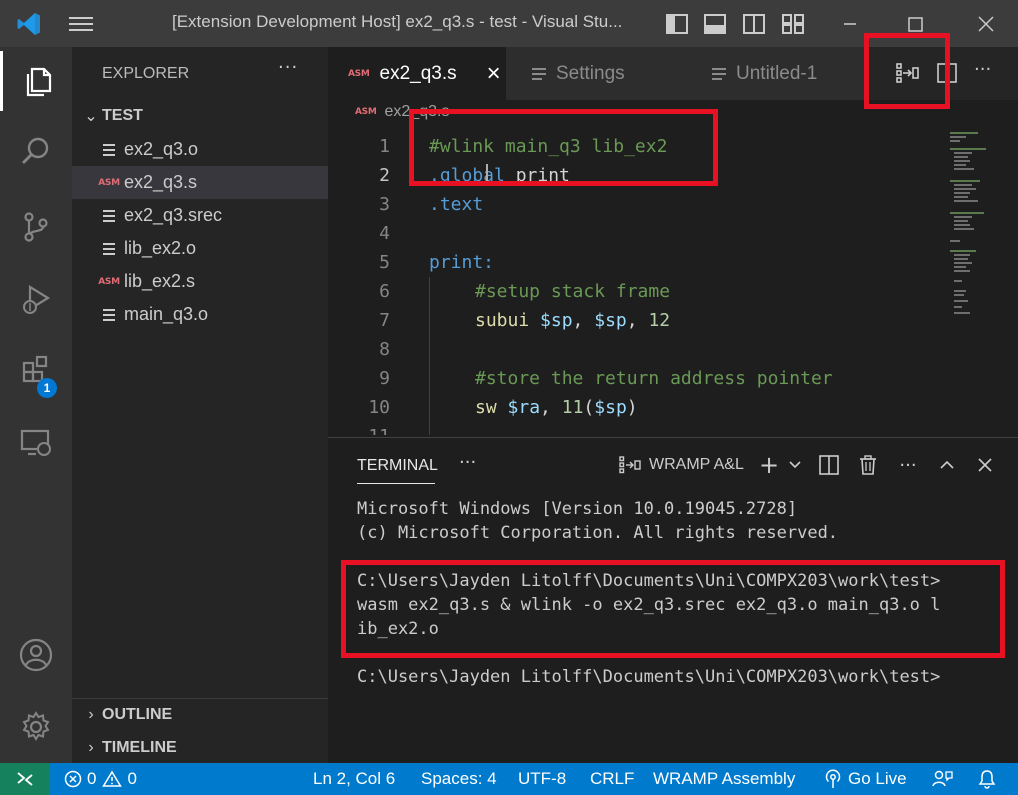 This screenshot has width=1018, height=795. What do you see at coordinates (829, 465) in the screenshot?
I see `split-terminal-icon` at bounding box center [829, 465].